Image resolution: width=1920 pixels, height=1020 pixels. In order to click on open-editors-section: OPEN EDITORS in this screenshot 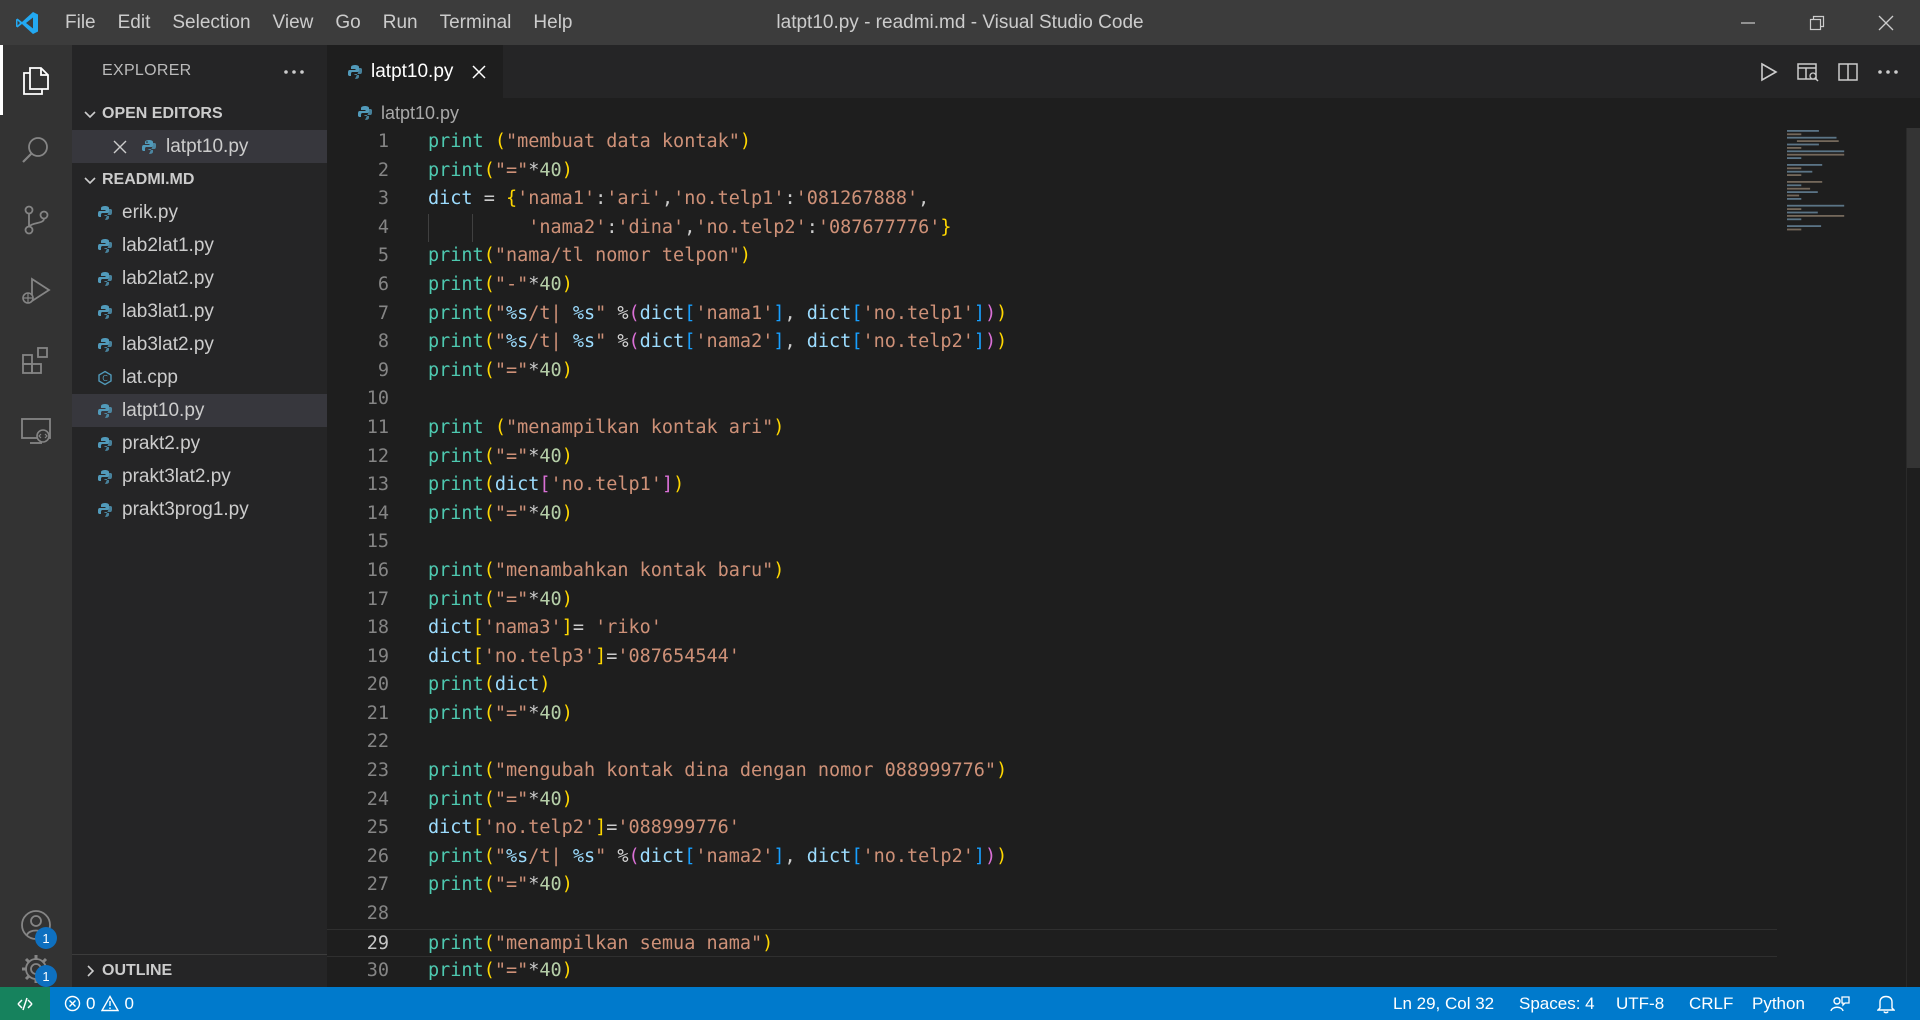, I will do `click(199, 113)`.